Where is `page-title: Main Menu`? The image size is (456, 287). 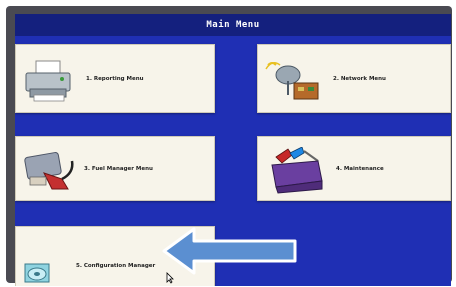 page-title: Main Menu is located at coordinates (233, 25).